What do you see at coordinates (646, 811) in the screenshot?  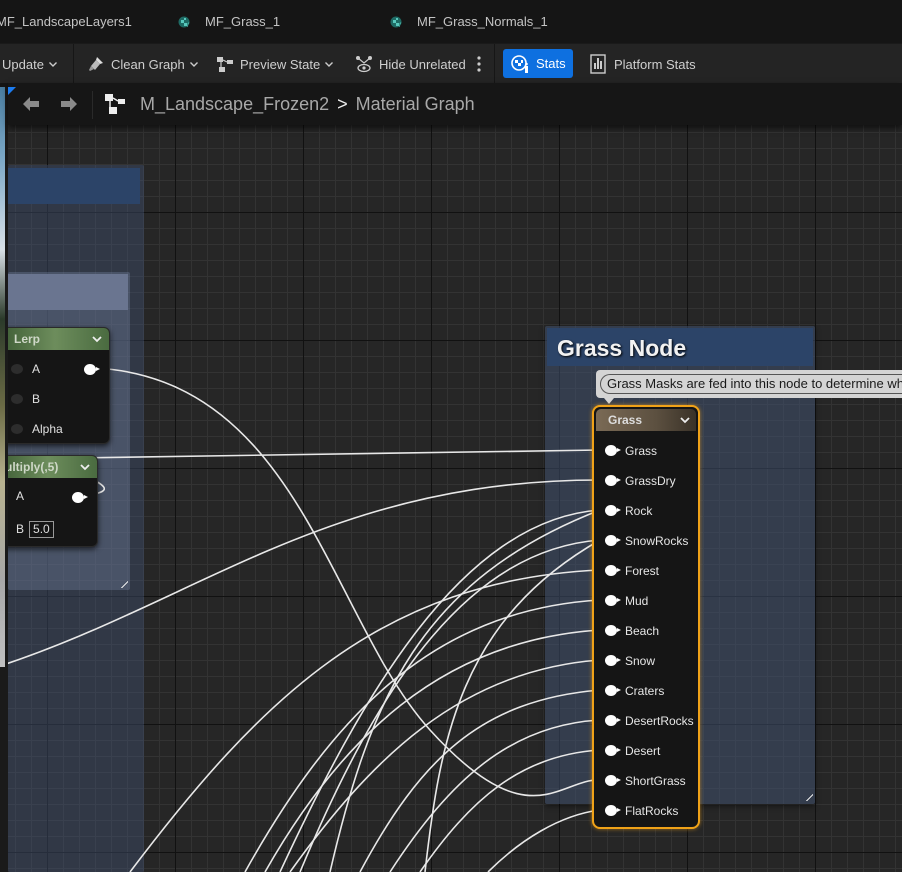 I see `grass-pin-flatrocks: FlatRocks` at bounding box center [646, 811].